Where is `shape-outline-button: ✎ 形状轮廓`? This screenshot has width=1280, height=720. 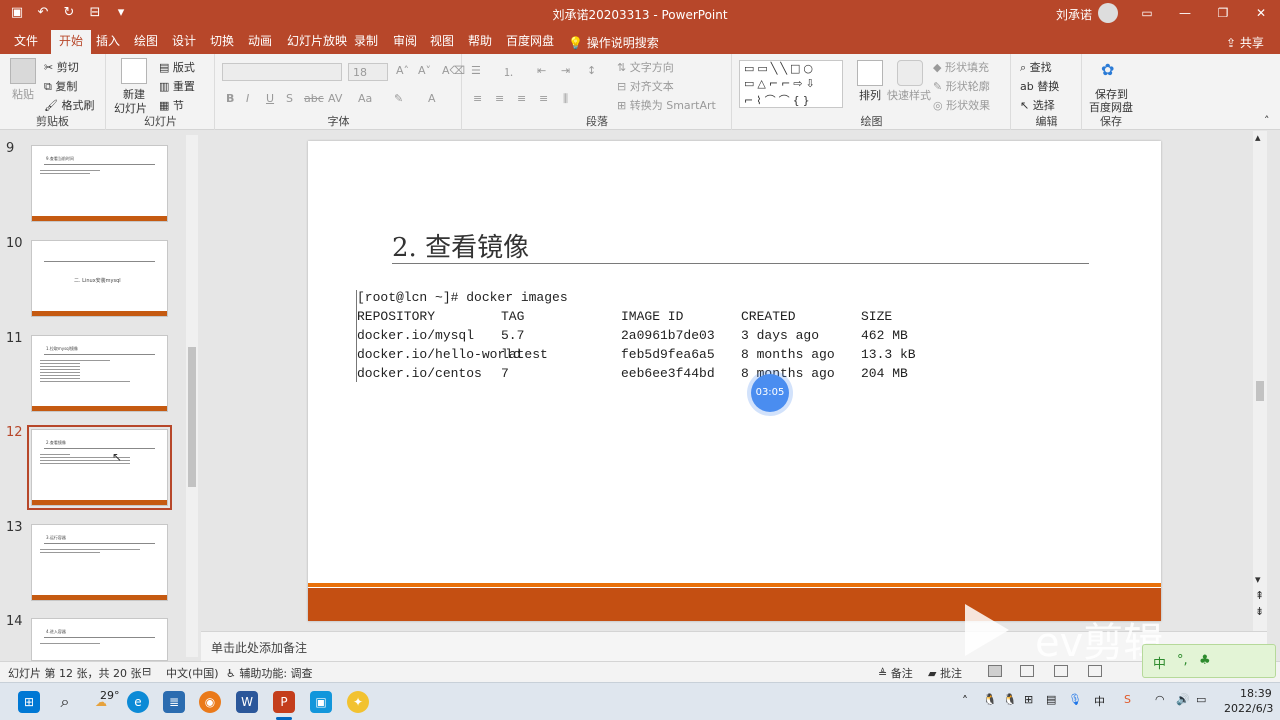 shape-outline-button: ✎ 形状轮廓 is located at coordinates (961, 86).